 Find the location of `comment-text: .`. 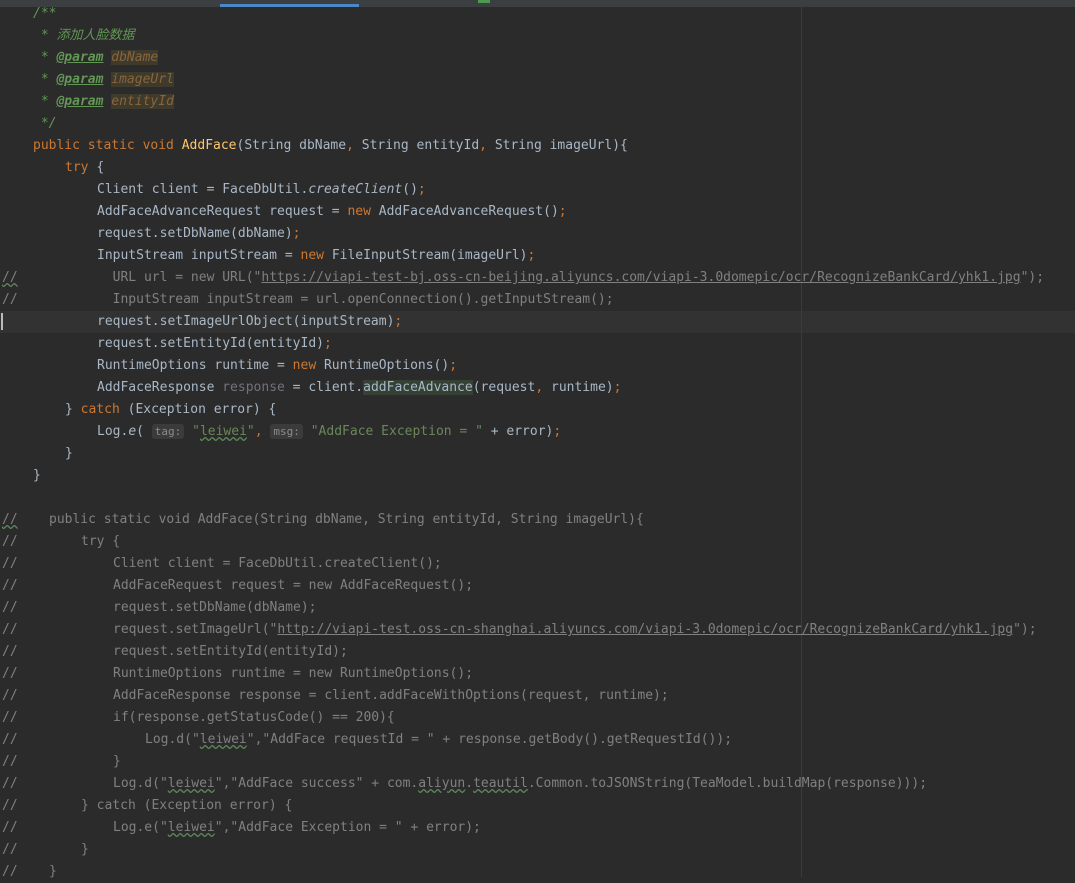

comment-text: . is located at coordinates (469, 783).